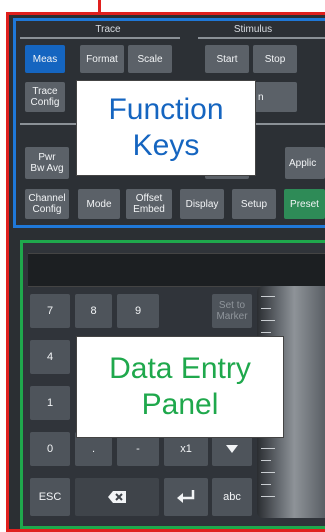 The height and width of the screenshot is (532, 325). Describe the element at coordinates (45, 97) in the screenshot. I see `trace-config-key: Trace Config` at that location.